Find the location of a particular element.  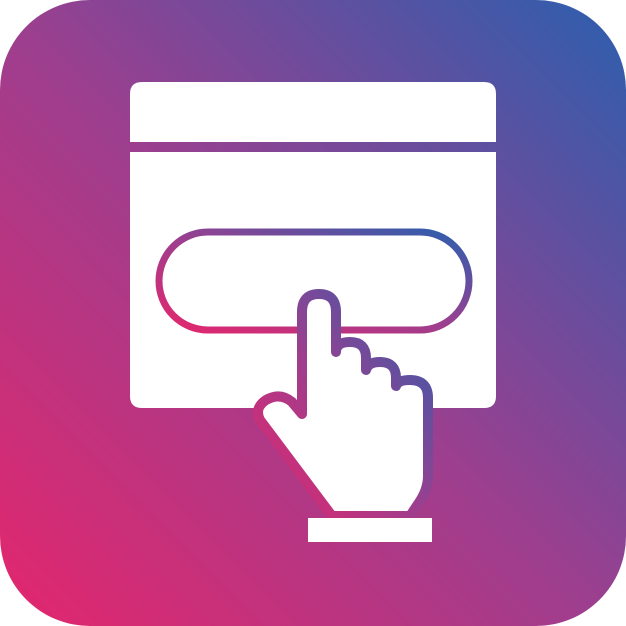

wrist-cuff is located at coordinates (370, 530).